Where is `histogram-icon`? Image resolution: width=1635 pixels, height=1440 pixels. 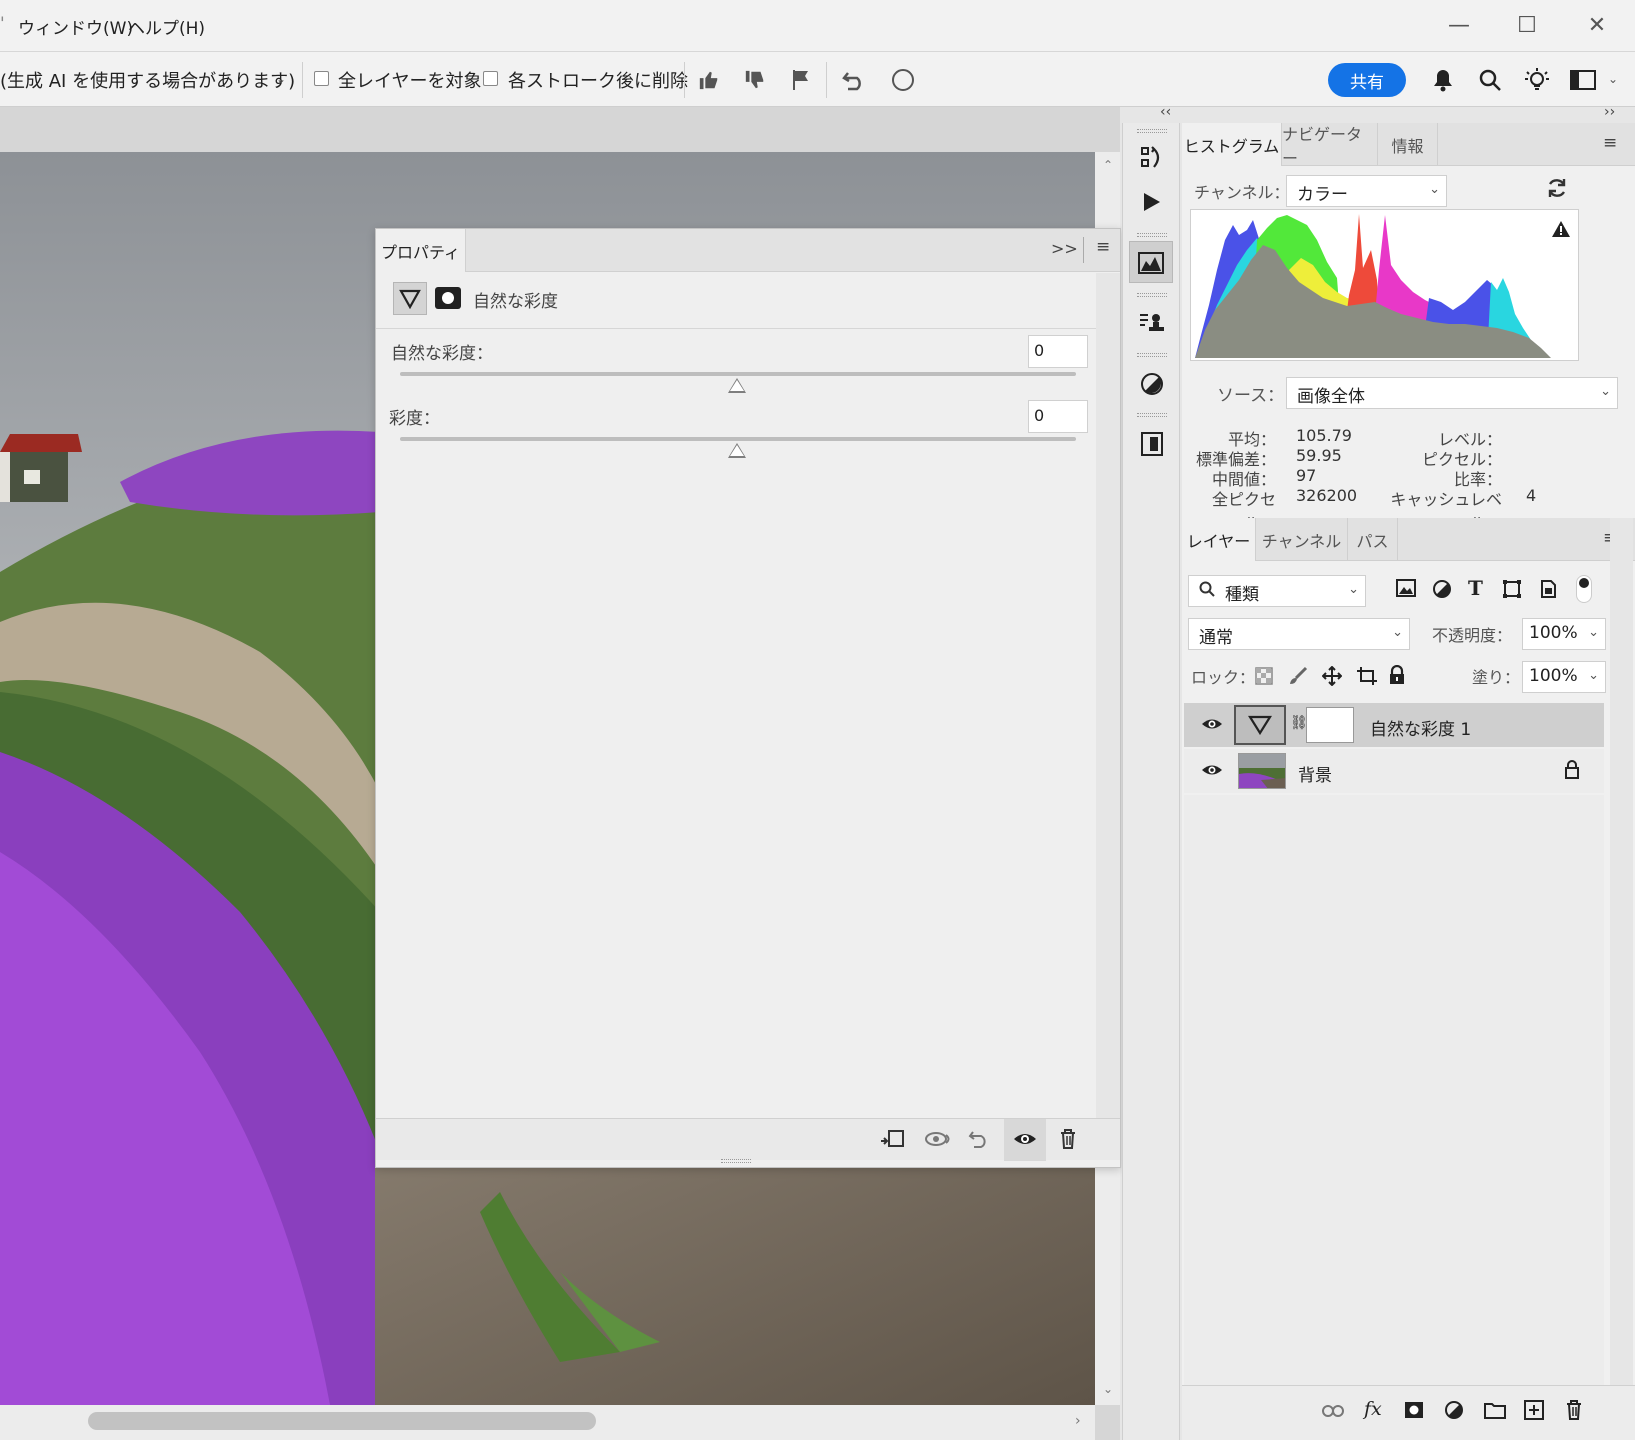
histogram-icon is located at coordinates (1151, 262).